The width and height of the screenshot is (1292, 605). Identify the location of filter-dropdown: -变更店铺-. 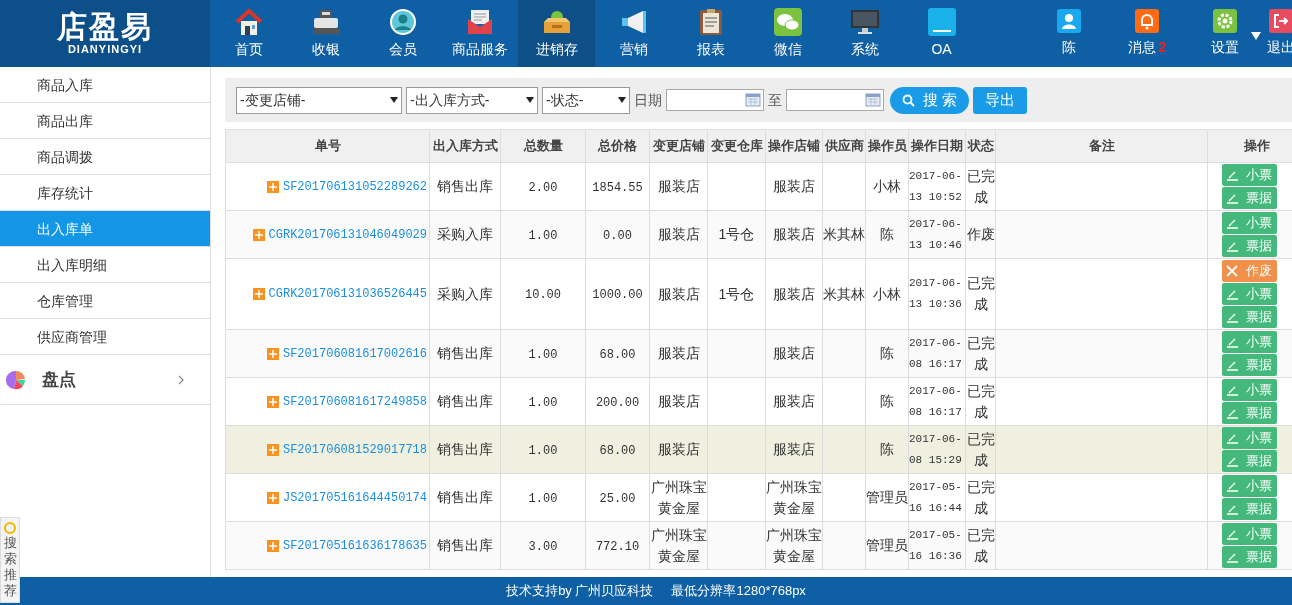
(319, 100).